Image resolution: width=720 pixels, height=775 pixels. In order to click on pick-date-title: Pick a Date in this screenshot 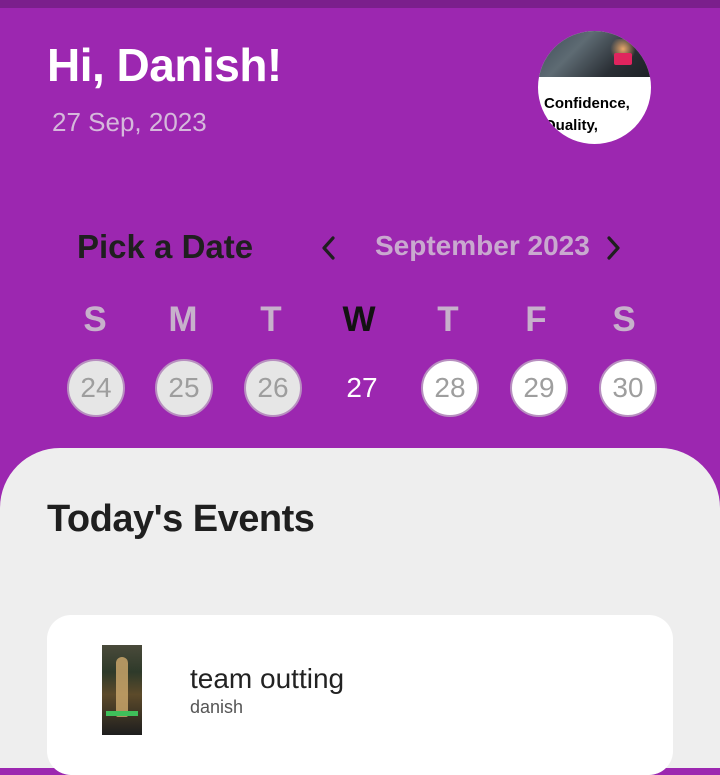, I will do `click(165, 246)`.